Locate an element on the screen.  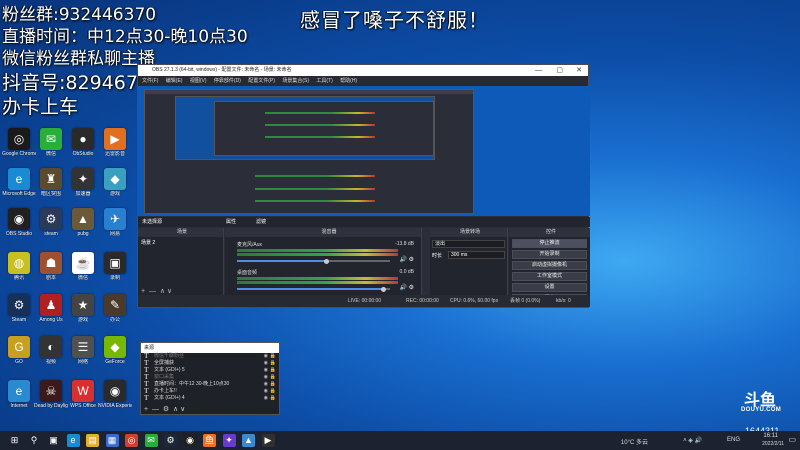
source-row: T 窗口采集 ◉ 🔒 is located at coordinates (210, 377).